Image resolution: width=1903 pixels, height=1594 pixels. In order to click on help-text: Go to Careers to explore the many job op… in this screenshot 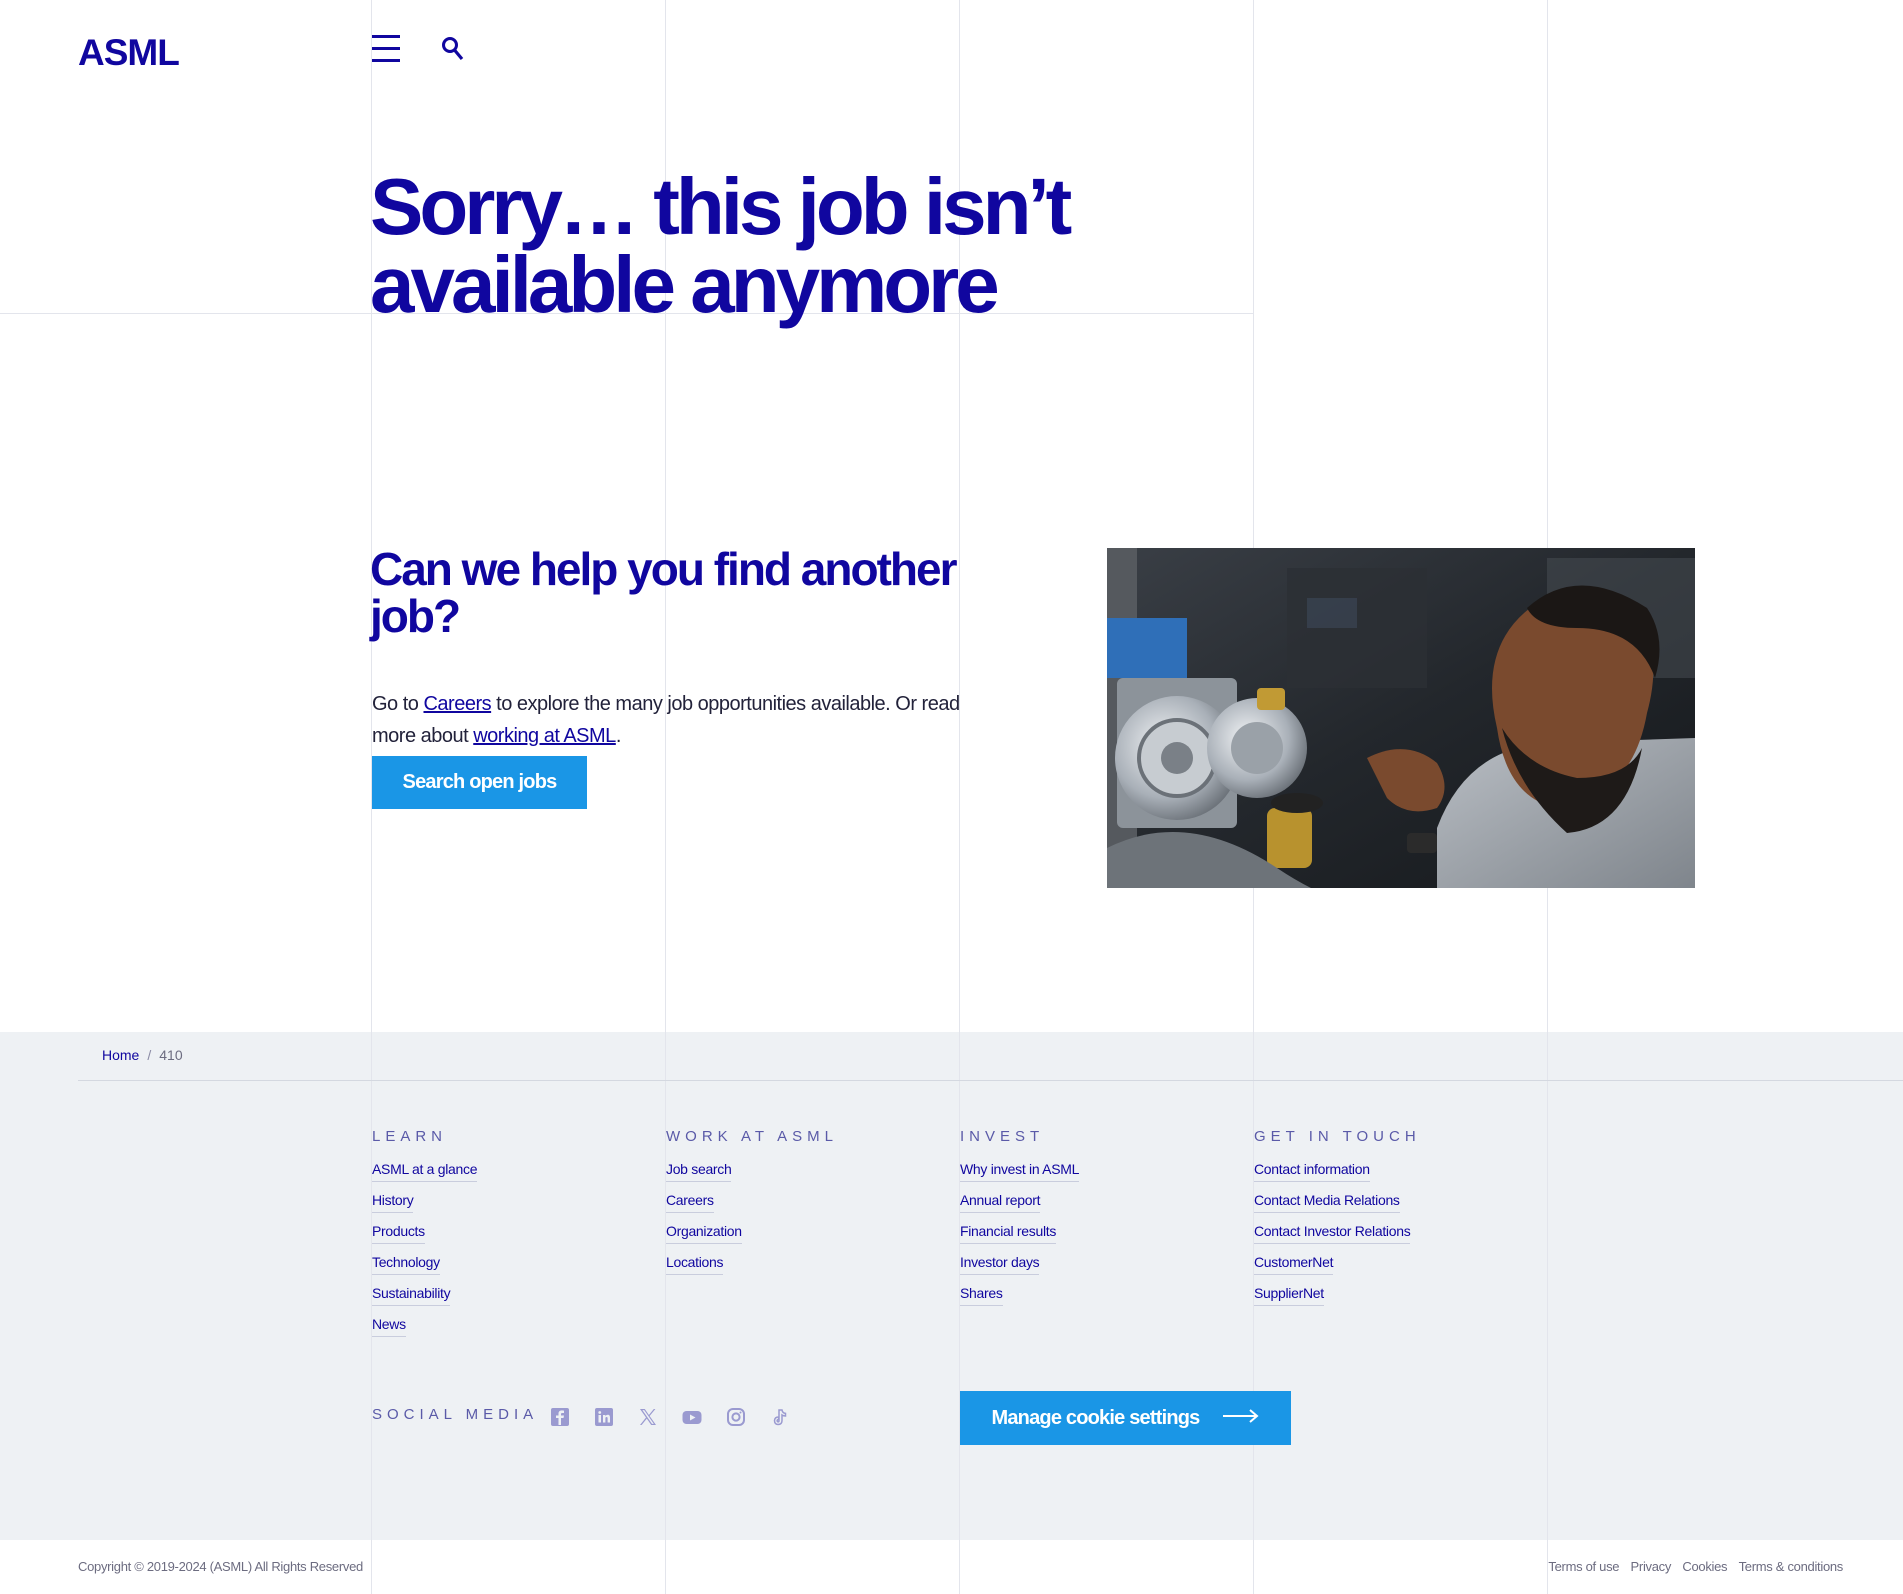, I will do `click(666, 720)`.